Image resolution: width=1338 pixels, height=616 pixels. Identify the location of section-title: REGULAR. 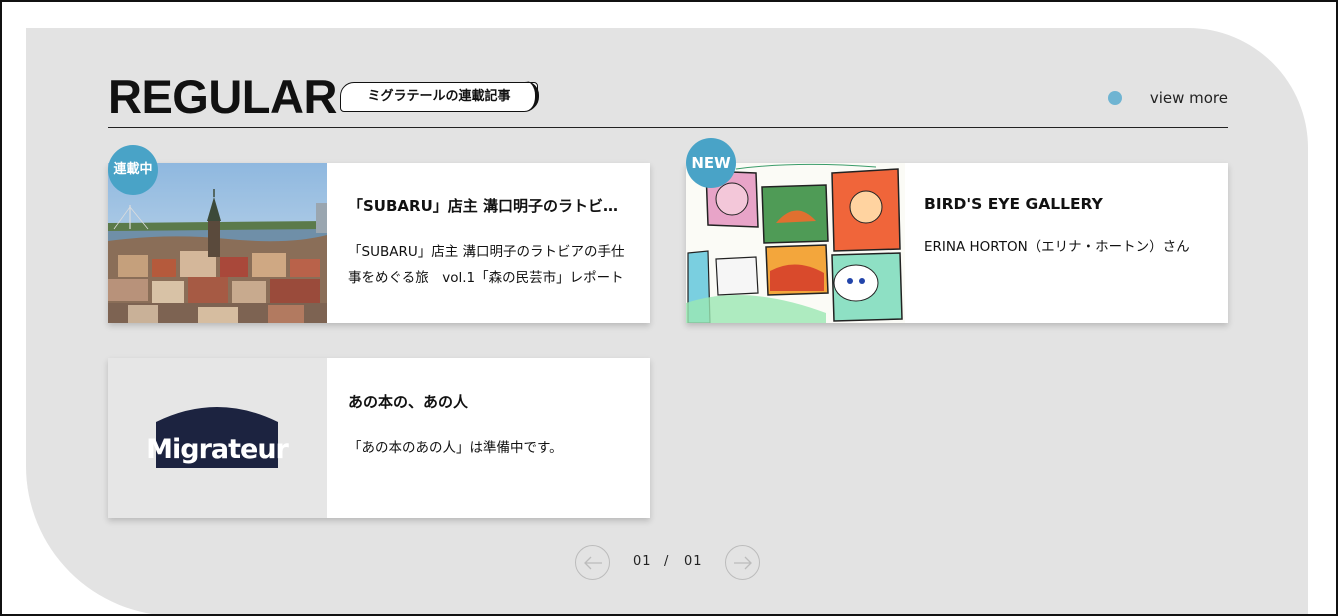
(222, 96).